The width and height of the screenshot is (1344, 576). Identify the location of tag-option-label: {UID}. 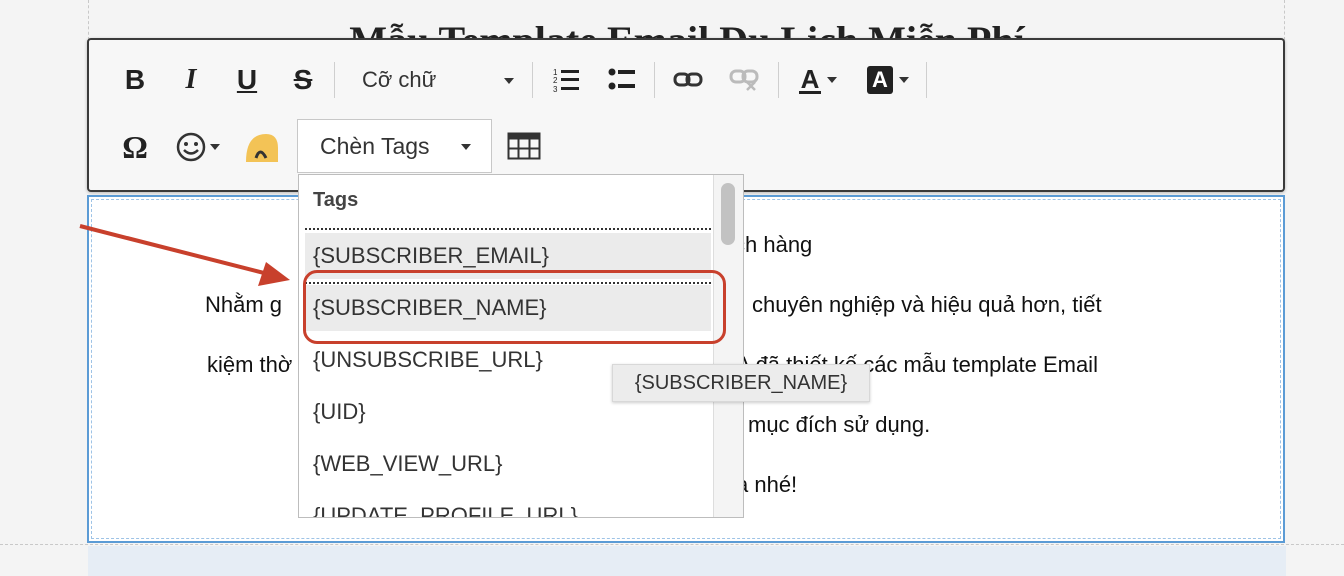
(339, 411).